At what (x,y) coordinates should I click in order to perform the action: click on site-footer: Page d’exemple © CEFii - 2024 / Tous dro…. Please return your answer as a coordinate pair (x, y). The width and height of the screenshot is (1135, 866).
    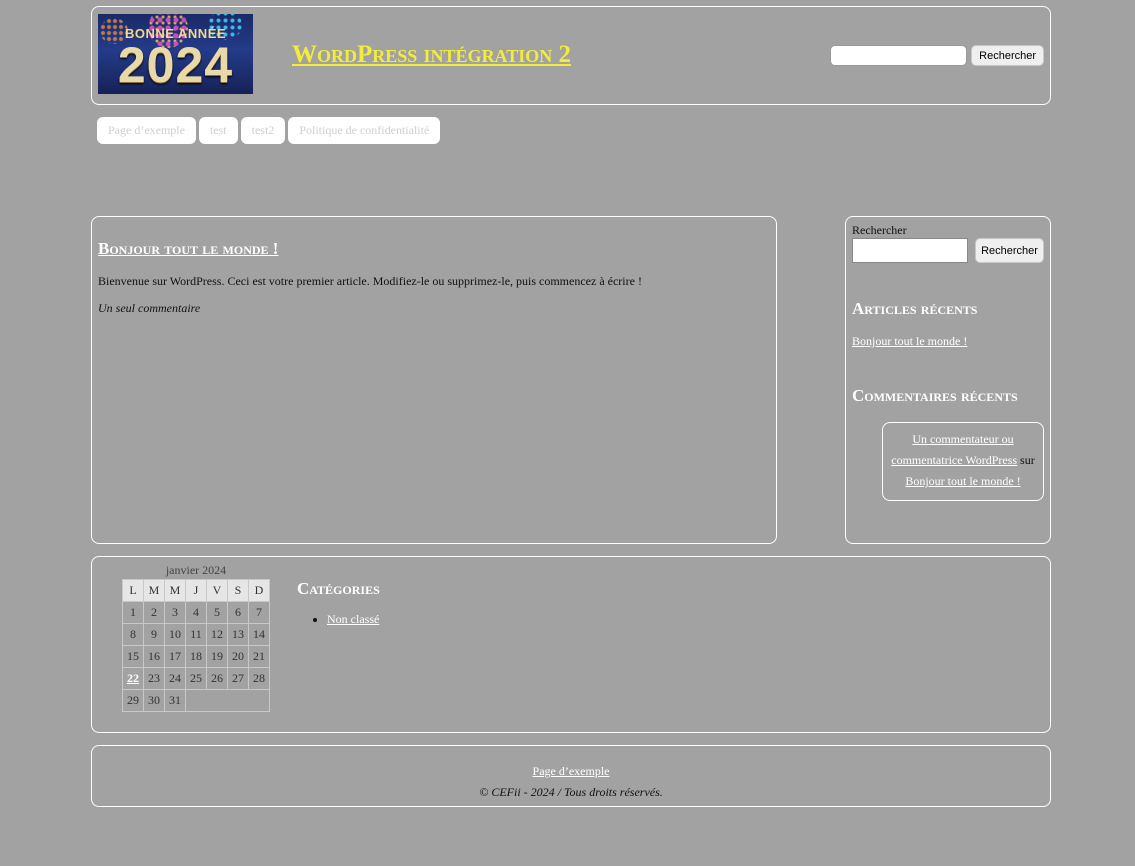
    Looking at the image, I should click on (571, 776).